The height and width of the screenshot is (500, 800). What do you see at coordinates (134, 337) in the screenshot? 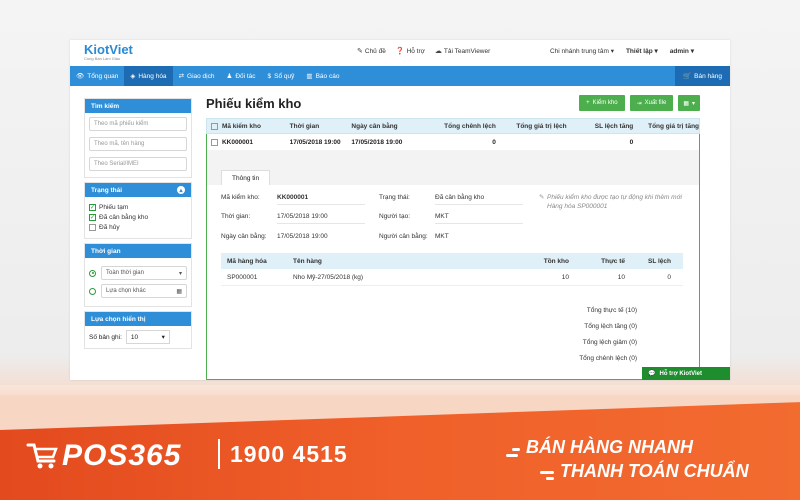
I see `select-value: 10` at bounding box center [134, 337].